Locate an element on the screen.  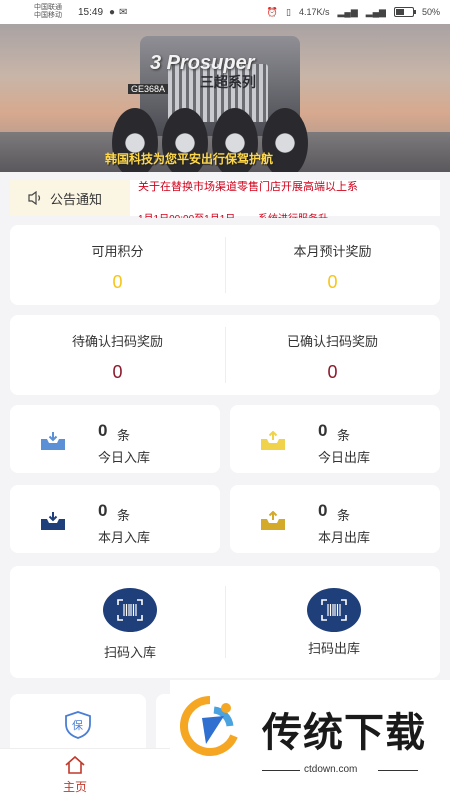
network-speed: 4.17K/s is located at coordinates (314, 12).